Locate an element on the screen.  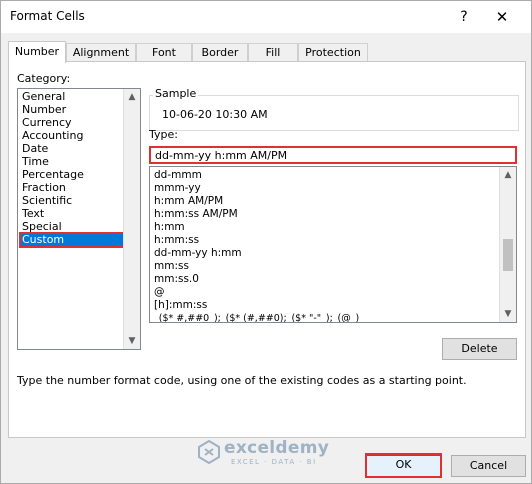
category-item-accounting: Accounting is located at coordinates (71, 135).